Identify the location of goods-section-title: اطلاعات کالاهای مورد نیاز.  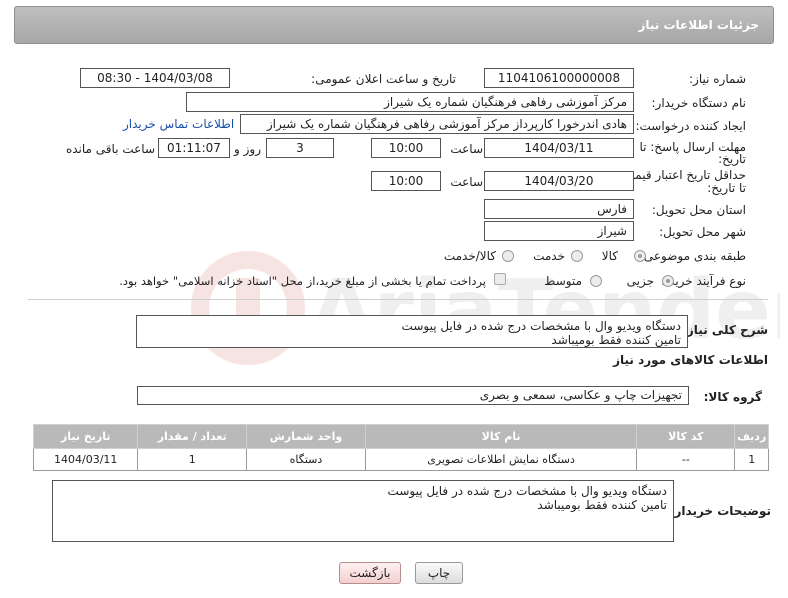
(690, 360).